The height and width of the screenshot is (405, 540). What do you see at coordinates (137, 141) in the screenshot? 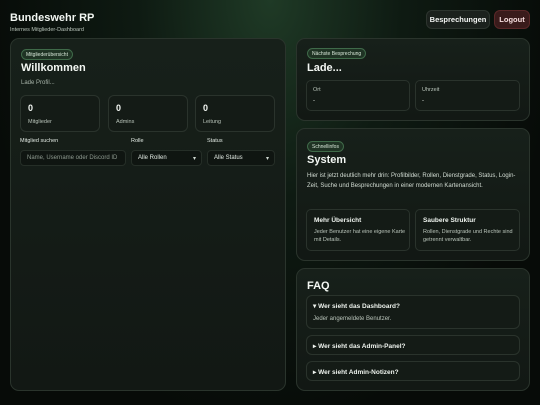
I see `role-filter-label: Rolle` at bounding box center [137, 141].